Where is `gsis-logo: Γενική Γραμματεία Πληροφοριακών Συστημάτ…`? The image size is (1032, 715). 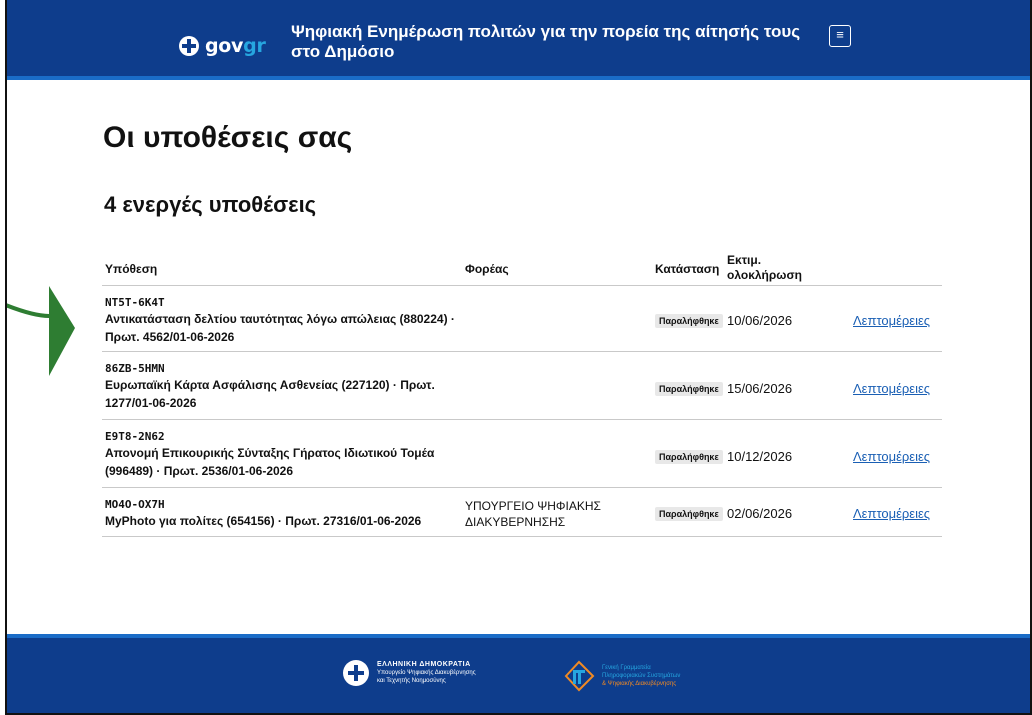 gsis-logo: Γενική Γραμματεία Πληροφοριακών Συστημάτ… is located at coordinates (621, 676).